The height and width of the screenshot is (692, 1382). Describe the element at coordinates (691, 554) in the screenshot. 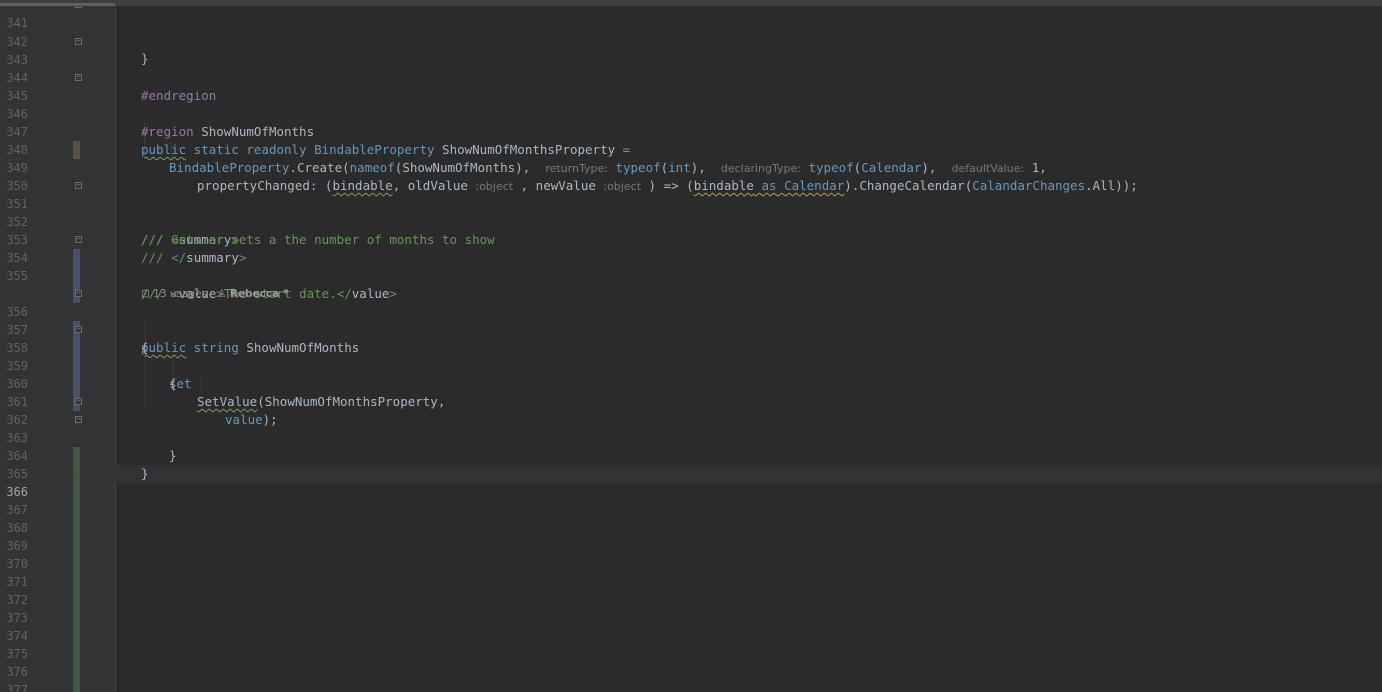

I see `code-line: 370` at that location.